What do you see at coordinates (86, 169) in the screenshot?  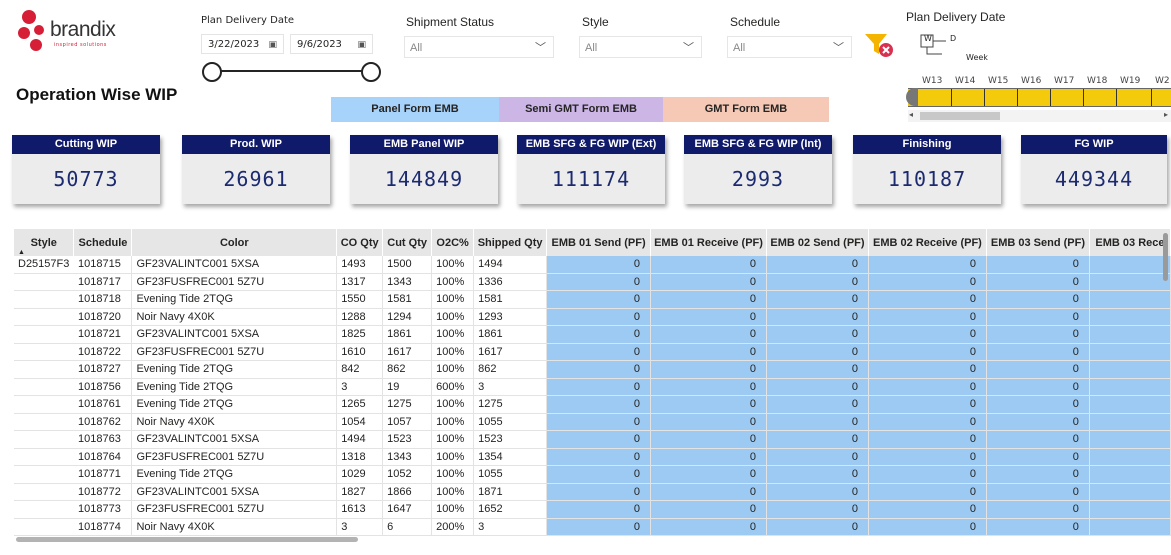 I see `kpi-card-cutting-wip: Cutting WIP 50773` at bounding box center [86, 169].